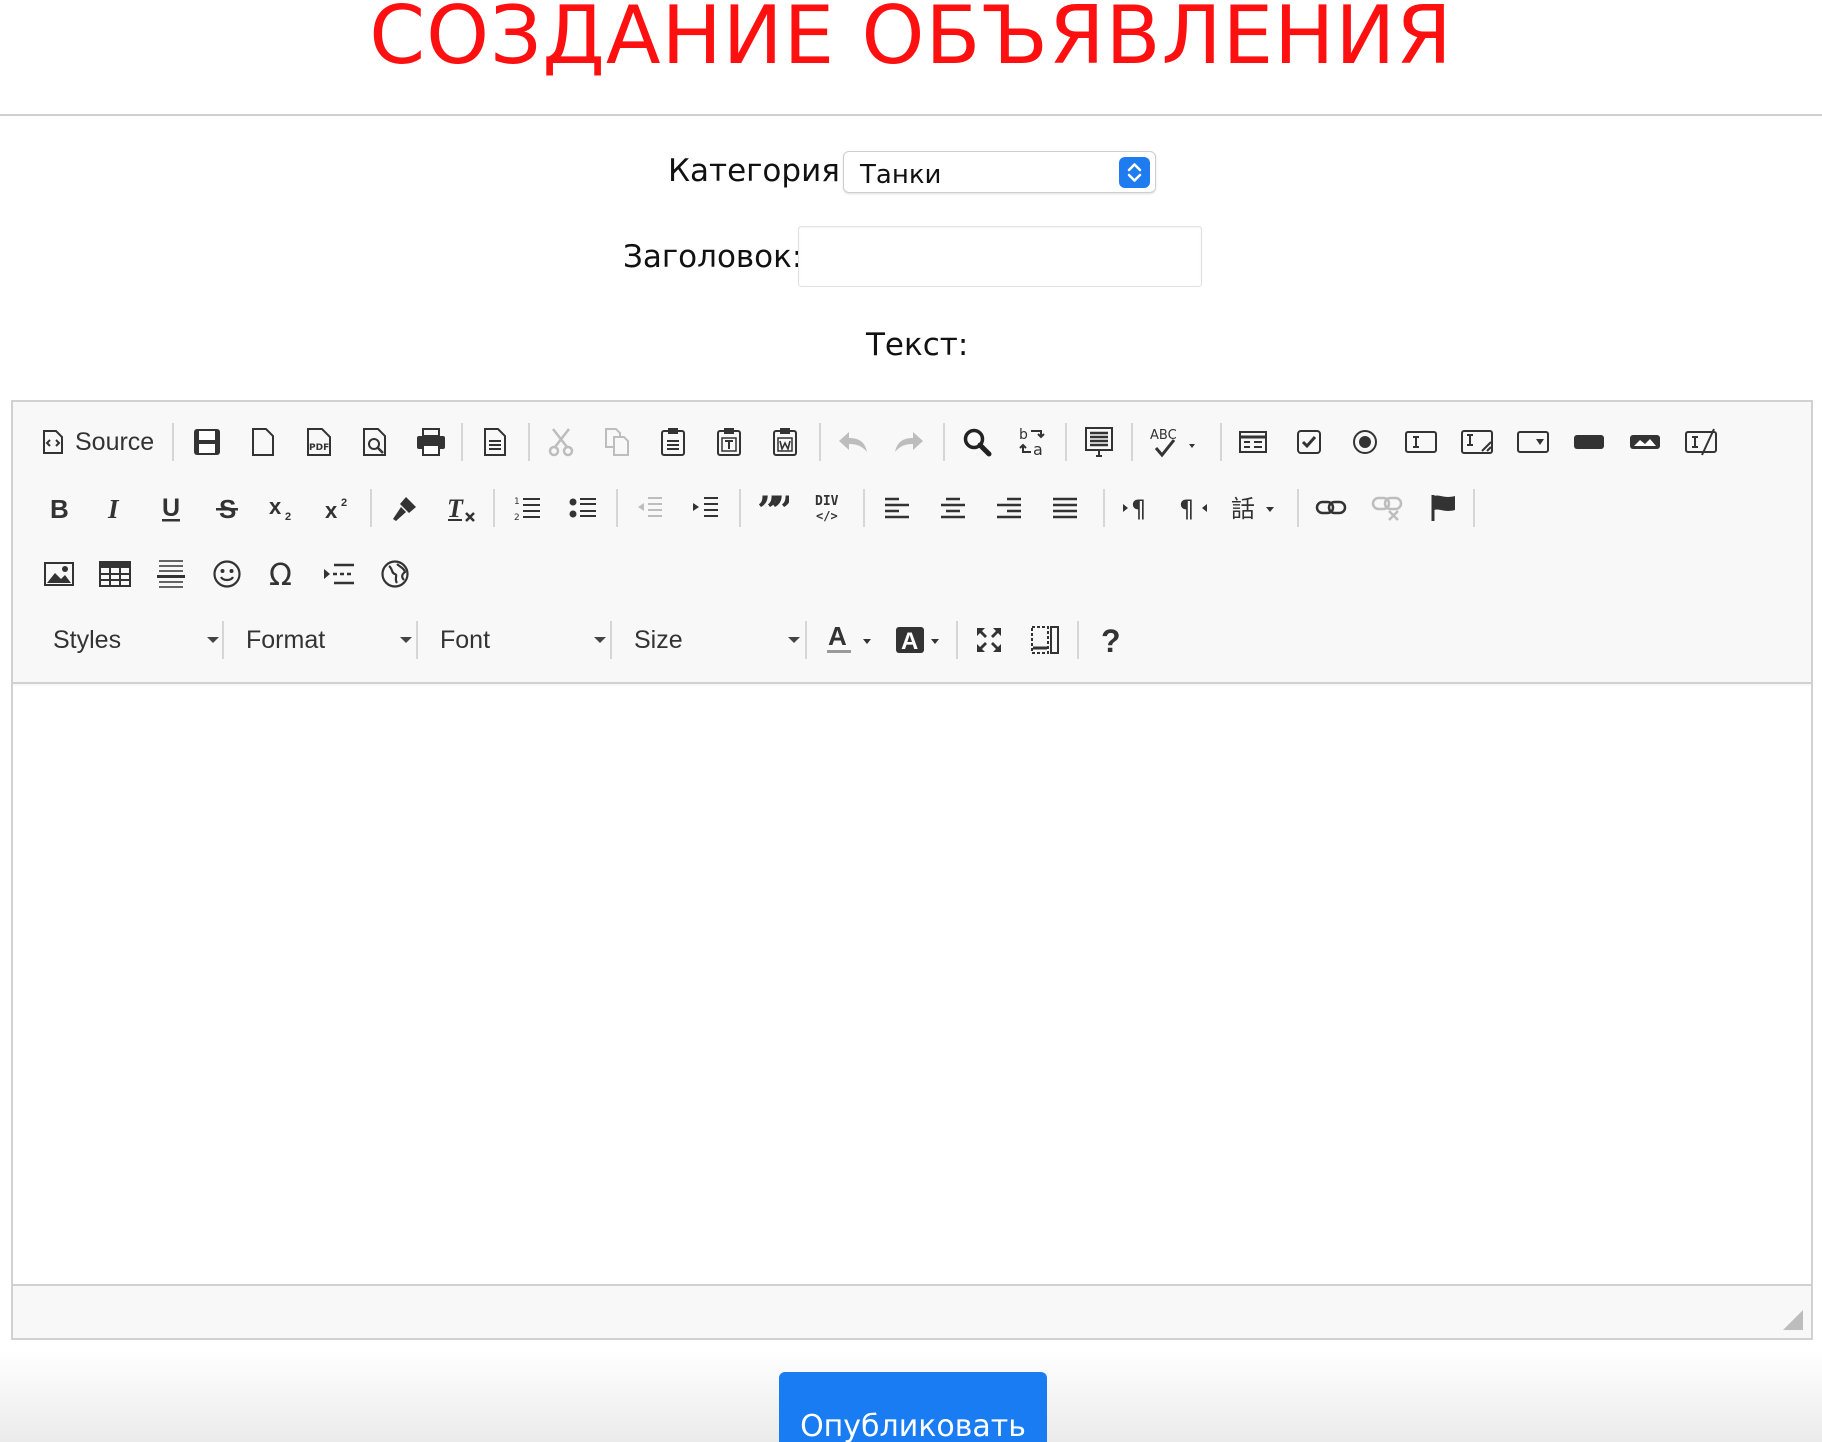 The height and width of the screenshot is (1442, 1822). What do you see at coordinates (989, 640) in the screenshot?
I see `maximize-button` at bounding box center [989, 640].